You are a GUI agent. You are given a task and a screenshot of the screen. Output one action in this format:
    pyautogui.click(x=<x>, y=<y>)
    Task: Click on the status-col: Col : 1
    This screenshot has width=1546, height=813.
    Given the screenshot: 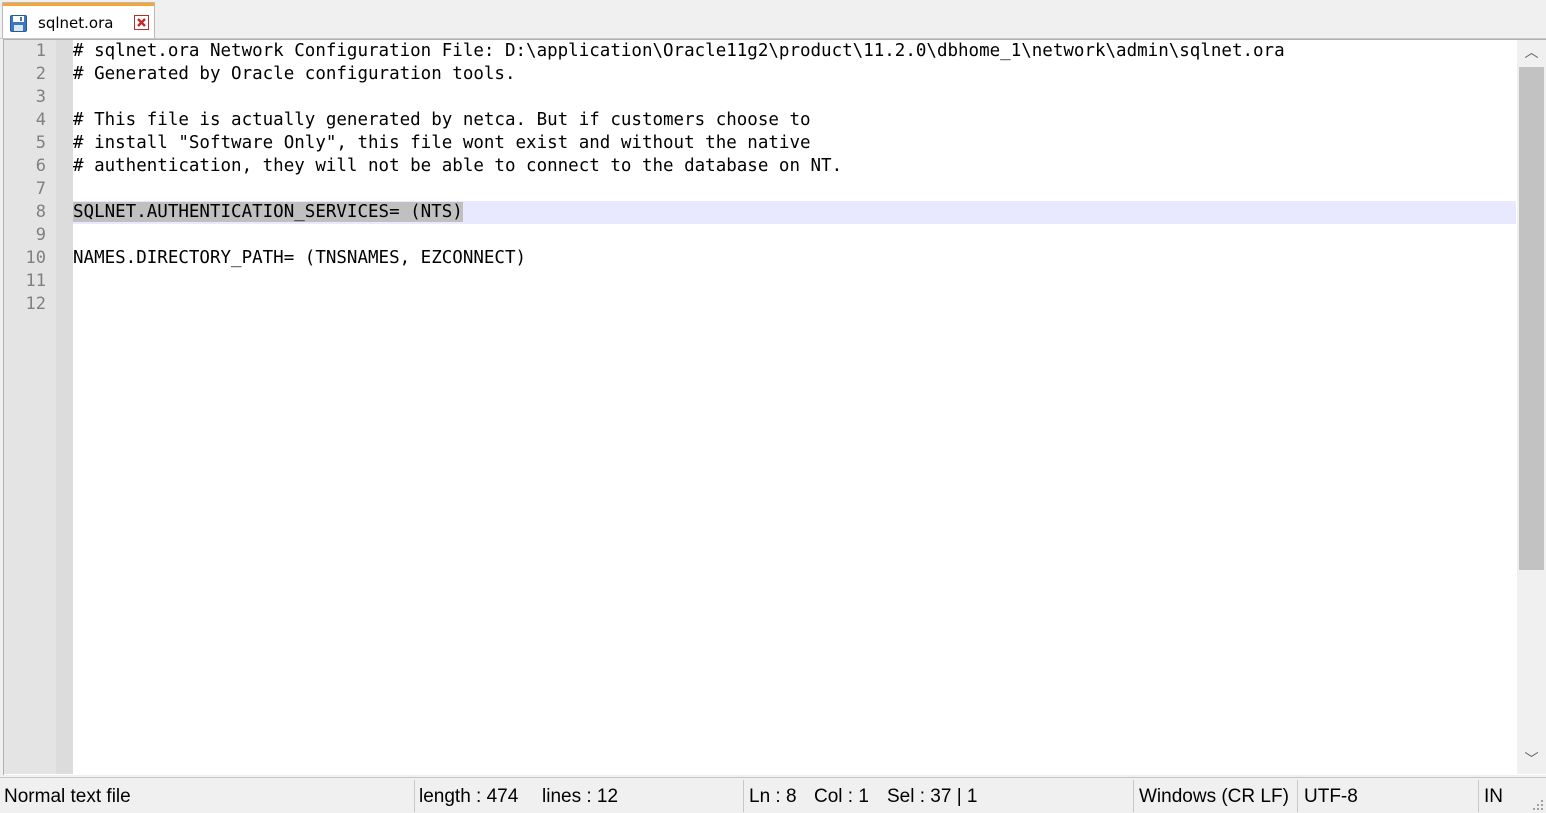 What is the action you would take?
    pyautogui.click(x=841, y=796)
    